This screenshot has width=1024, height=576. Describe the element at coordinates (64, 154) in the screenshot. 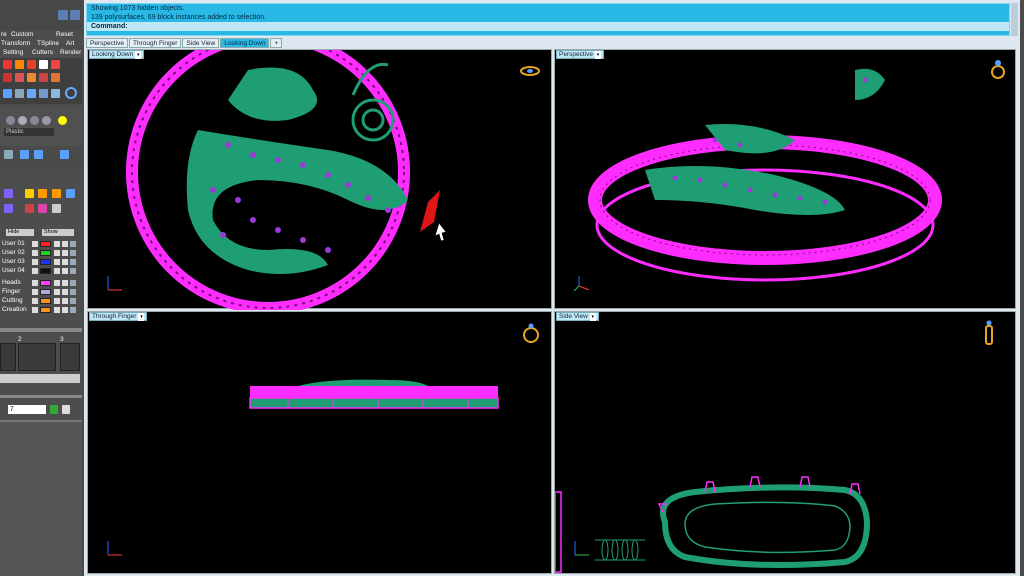

I see `render-icon` at that location.